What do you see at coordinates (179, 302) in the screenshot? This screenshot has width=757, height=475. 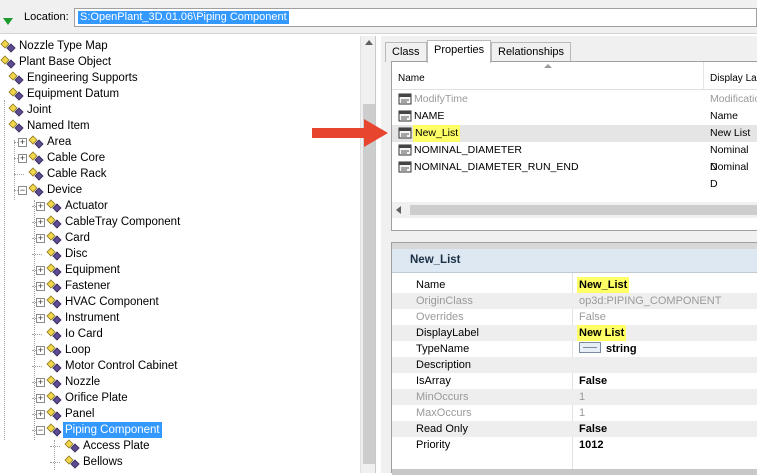 I see `tree-item: + HVAC Component` at bounding box center [179, 302].